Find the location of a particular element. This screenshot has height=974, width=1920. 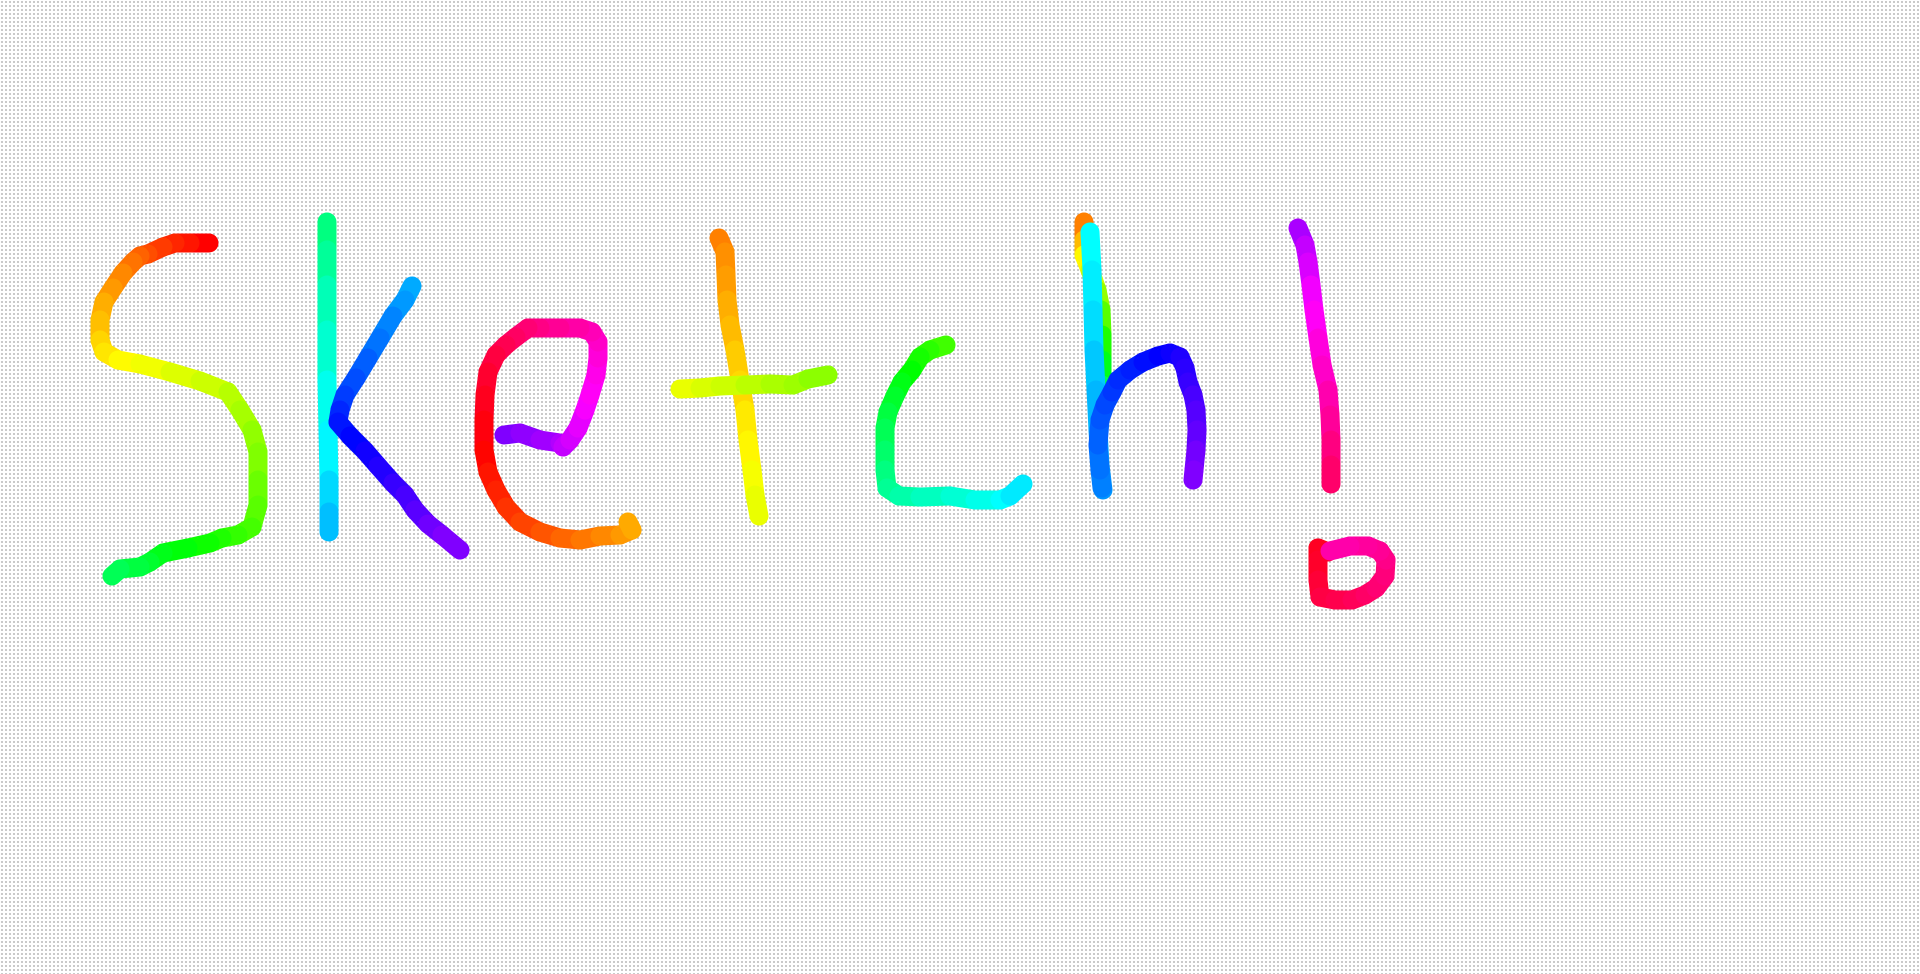

letter-s-stroke is located at coordinates (179, 409).